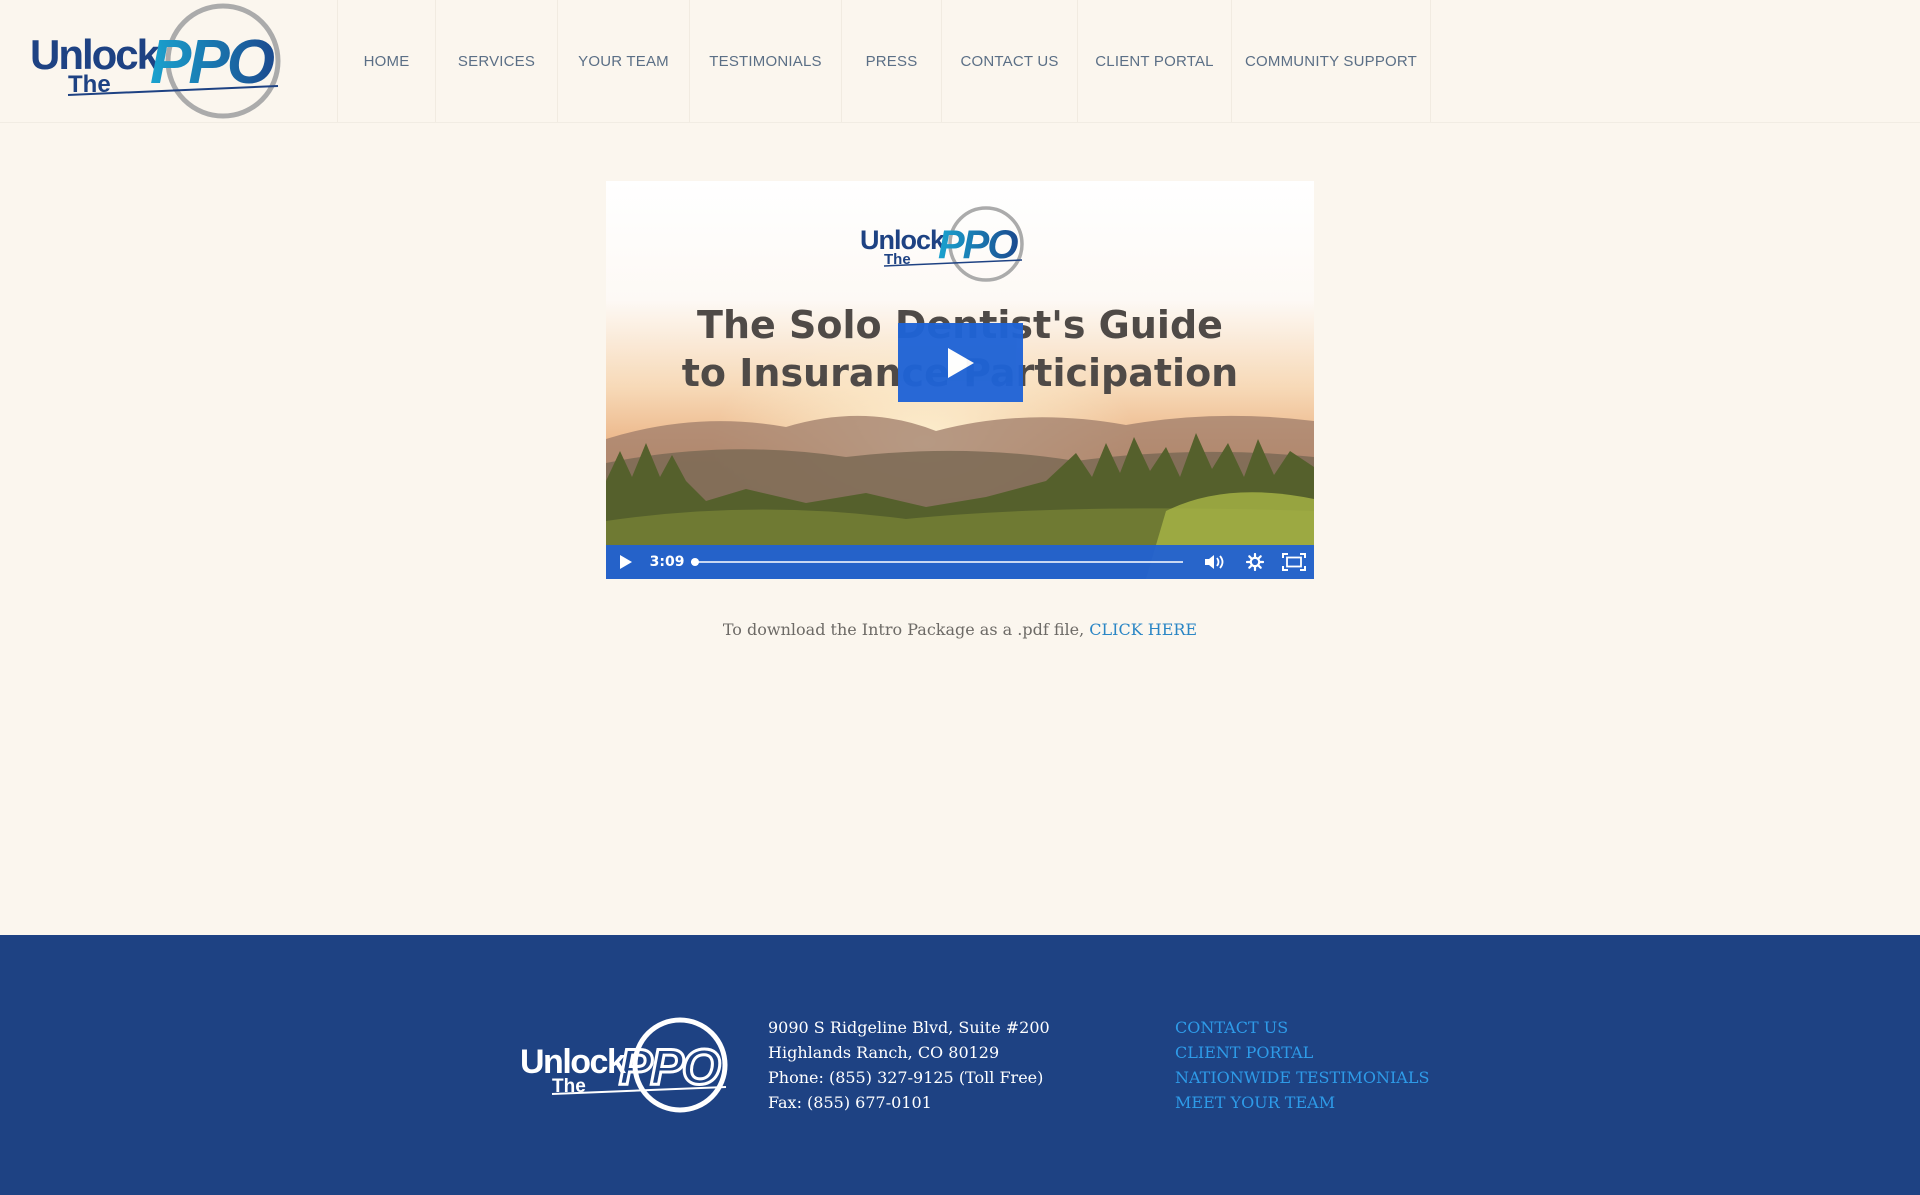  Describe the element at coordinates (623, 61) in the screenshot. I see `nav-your-team: YOUR TEAM` at that location.